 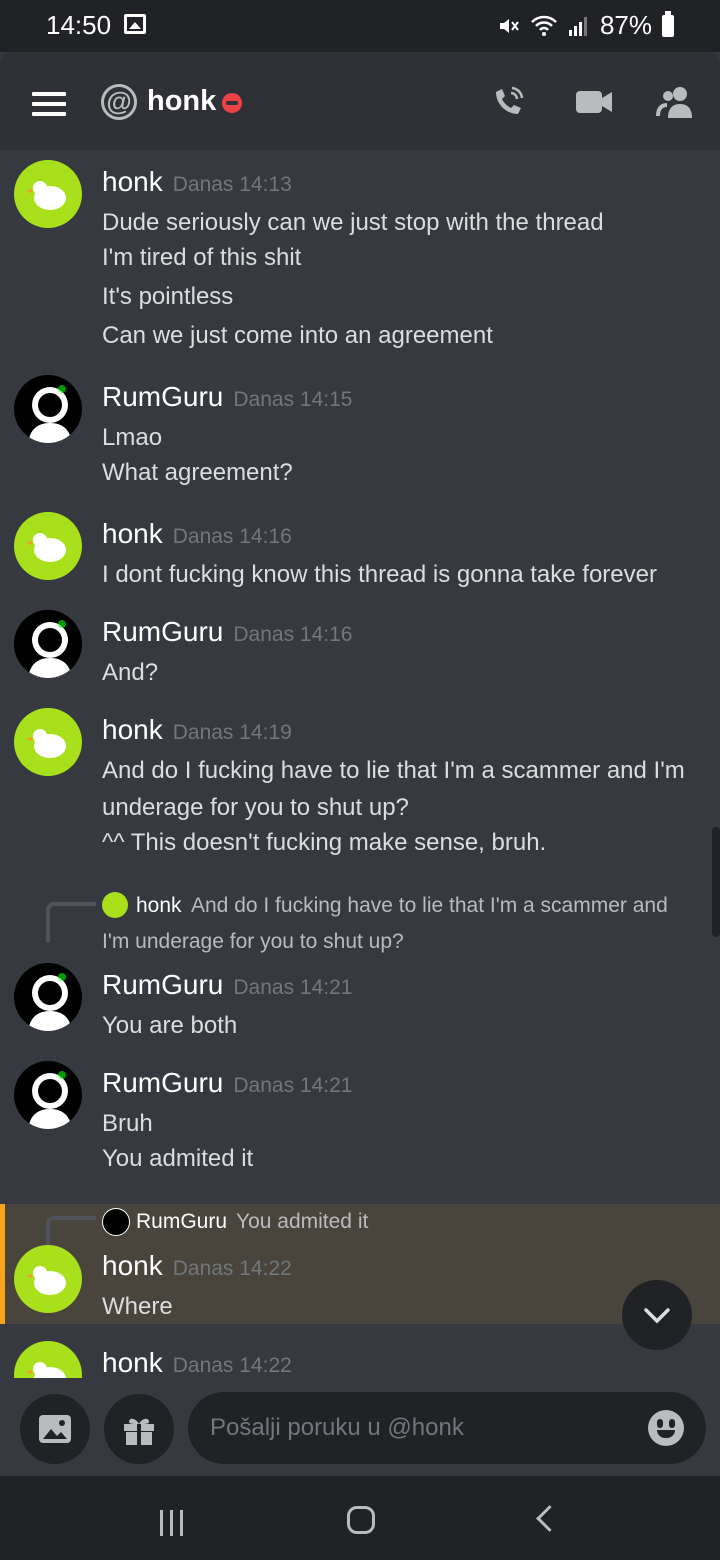 I want to click on reply-preview: I'm underage for you to shut up?, so click(x=253, y=942).